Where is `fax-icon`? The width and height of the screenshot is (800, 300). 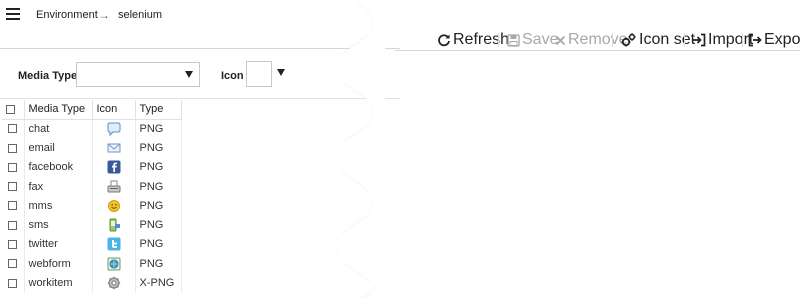 fax-icon is located at coordinates (113, 186).